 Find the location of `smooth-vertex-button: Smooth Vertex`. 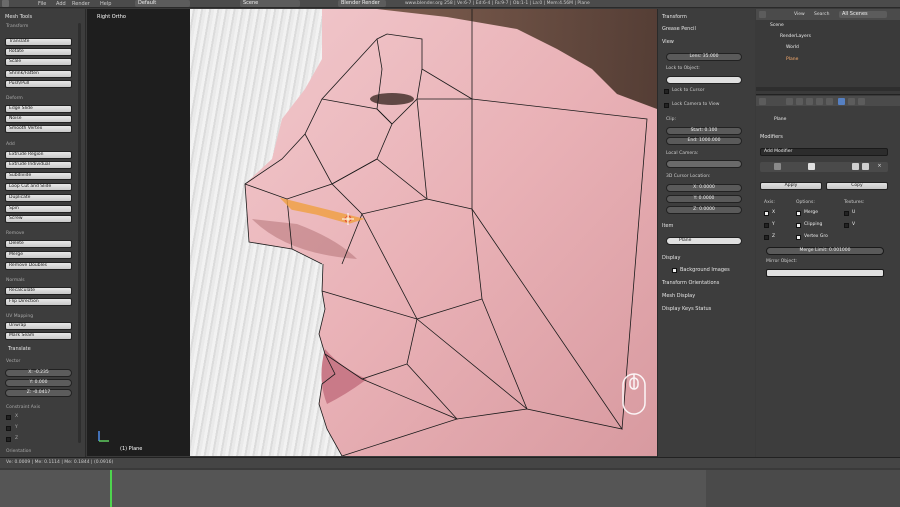

smooth-vertex-button: Smooth Vertex is located at coordinates (38, 129).